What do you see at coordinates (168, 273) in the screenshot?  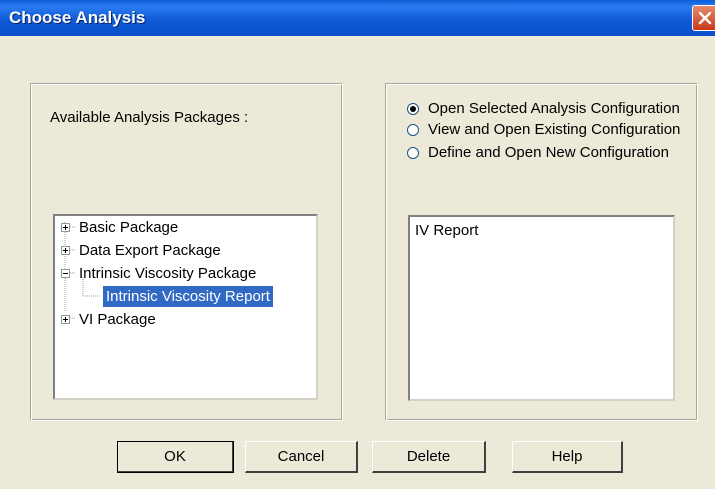 I see `tree-item-label: Intrinsic Viscosity Package` at bounding box center [168, 273].